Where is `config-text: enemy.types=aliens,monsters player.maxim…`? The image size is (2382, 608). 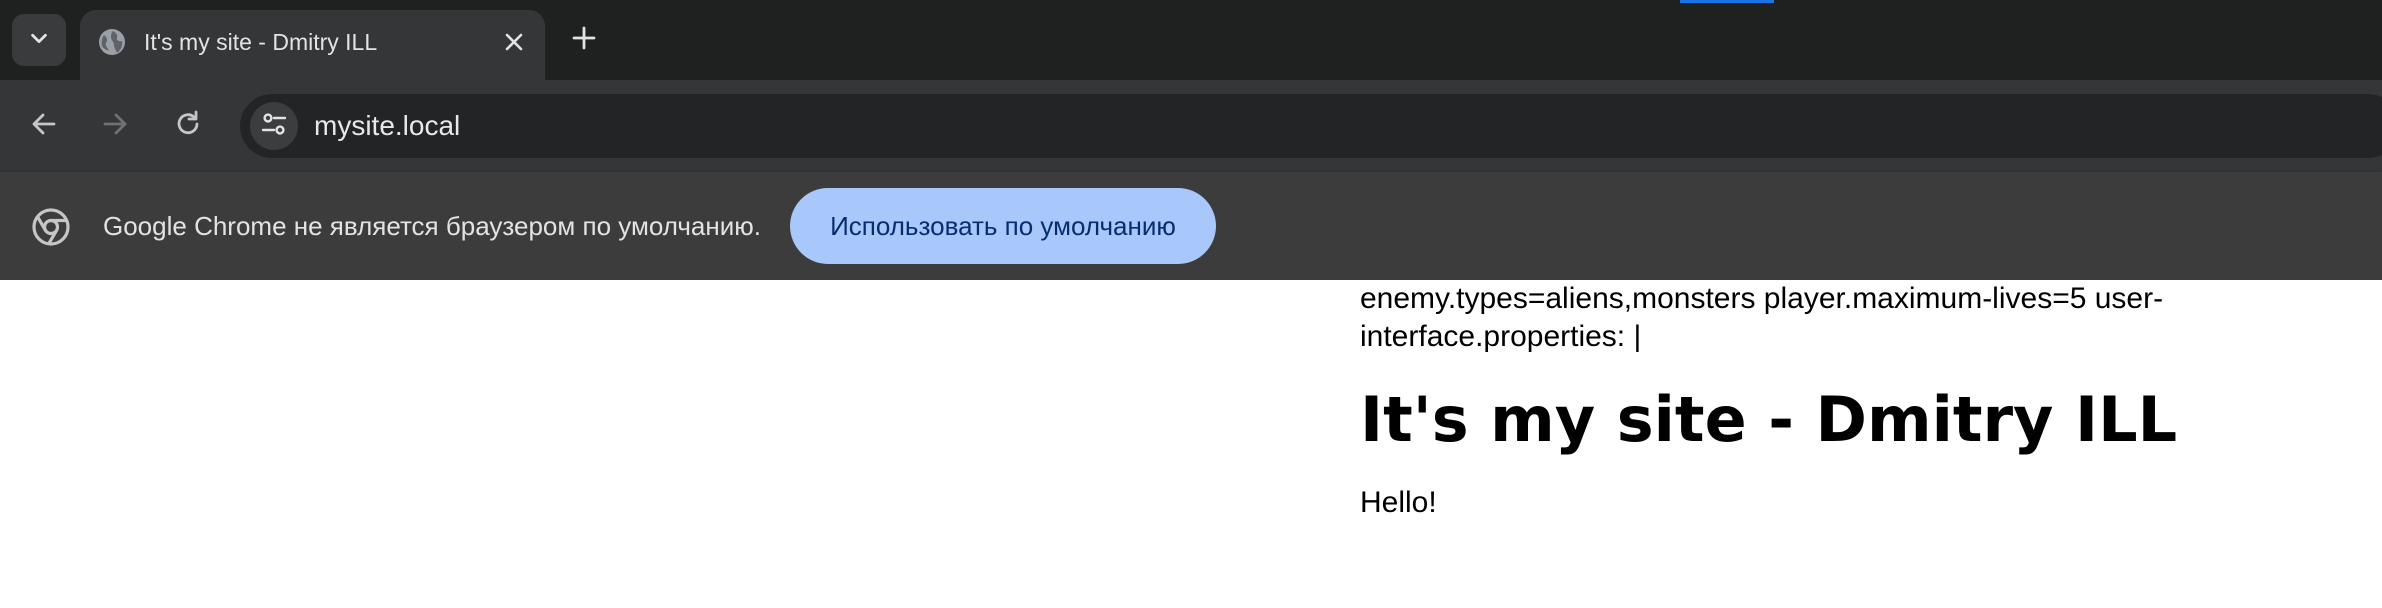 config-text: enemy.types=aliens,monsters player.maxim… is located at coordinates (1762, 317).